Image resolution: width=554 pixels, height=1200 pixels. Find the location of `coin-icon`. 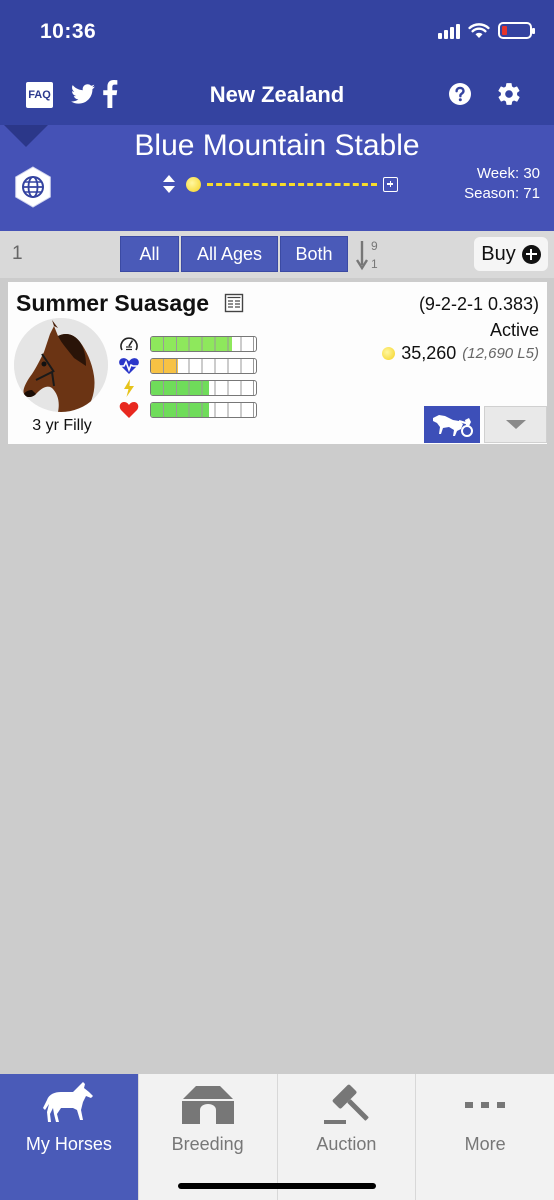

coin-icon is located at coordinates (389, 353).